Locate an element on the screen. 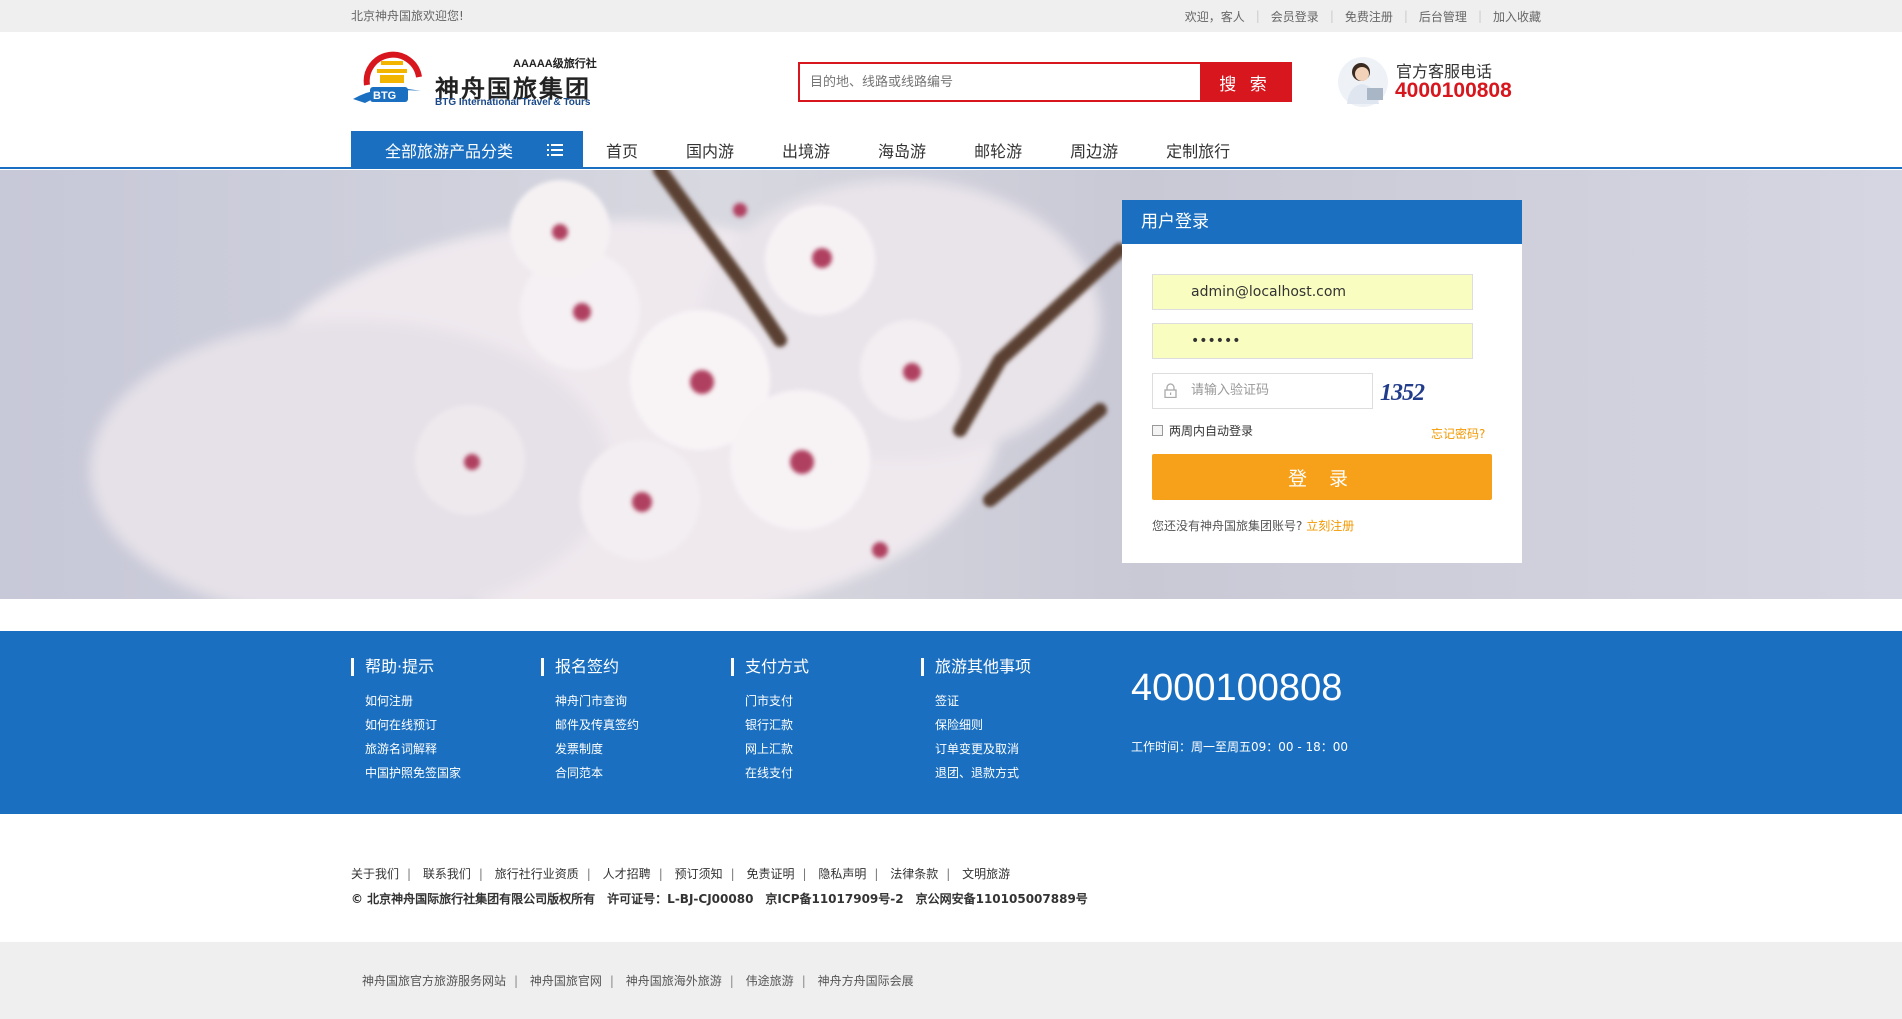 The height and width of the screenshot is (1019, 1902). legal-link: 免责证明 is located at coordinates (770, 874).